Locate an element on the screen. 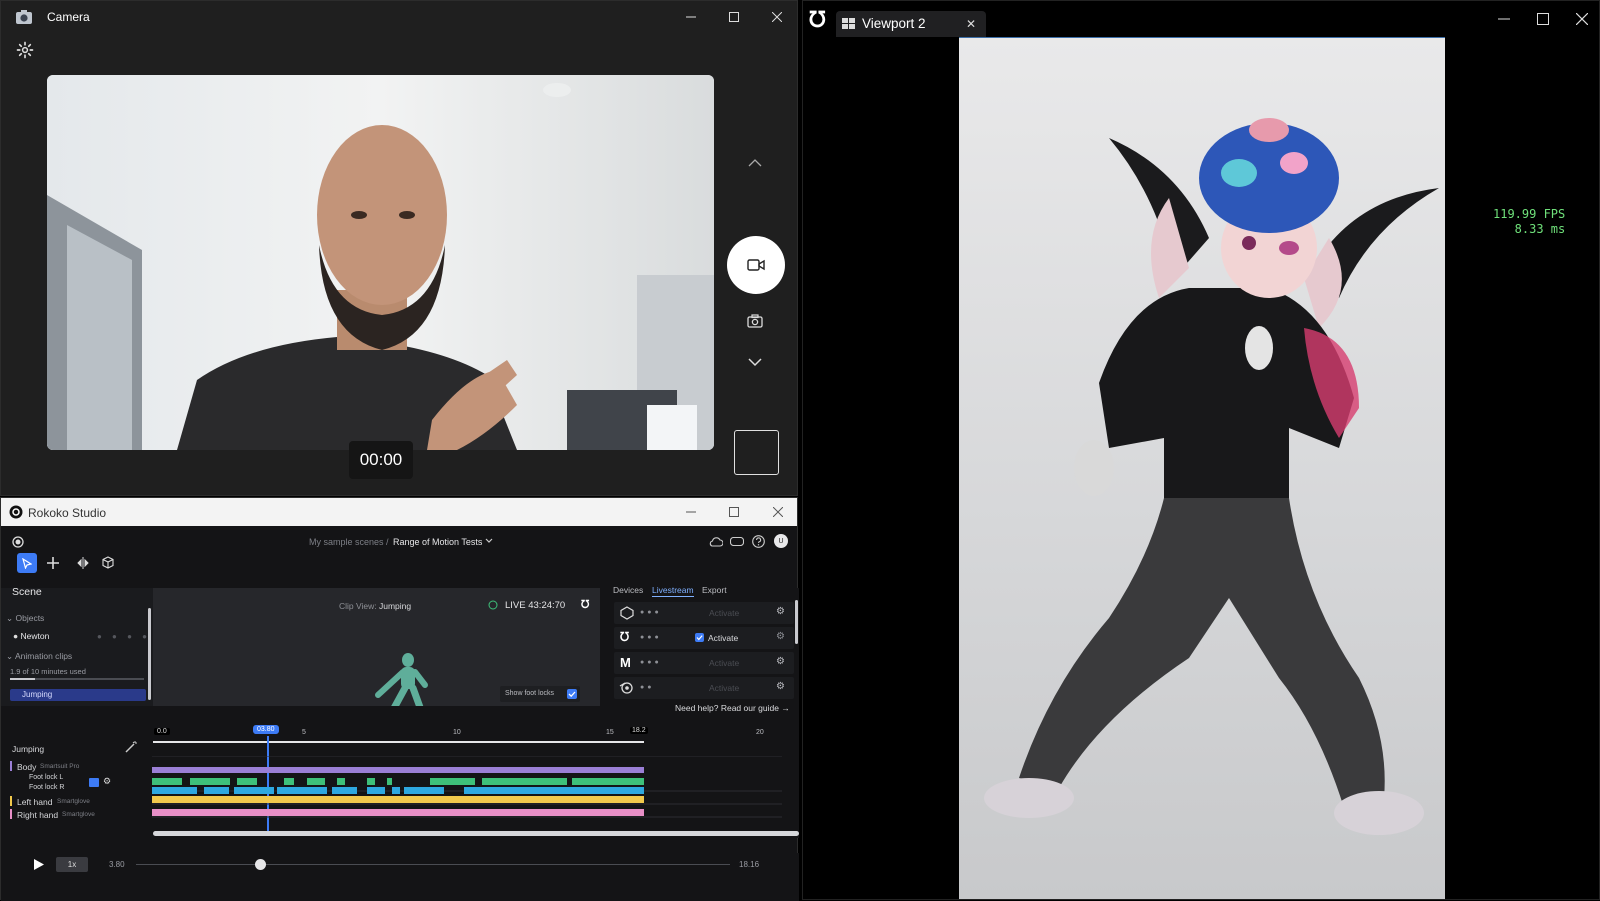  chevron-up-icon is located at coordinates (755, 162).